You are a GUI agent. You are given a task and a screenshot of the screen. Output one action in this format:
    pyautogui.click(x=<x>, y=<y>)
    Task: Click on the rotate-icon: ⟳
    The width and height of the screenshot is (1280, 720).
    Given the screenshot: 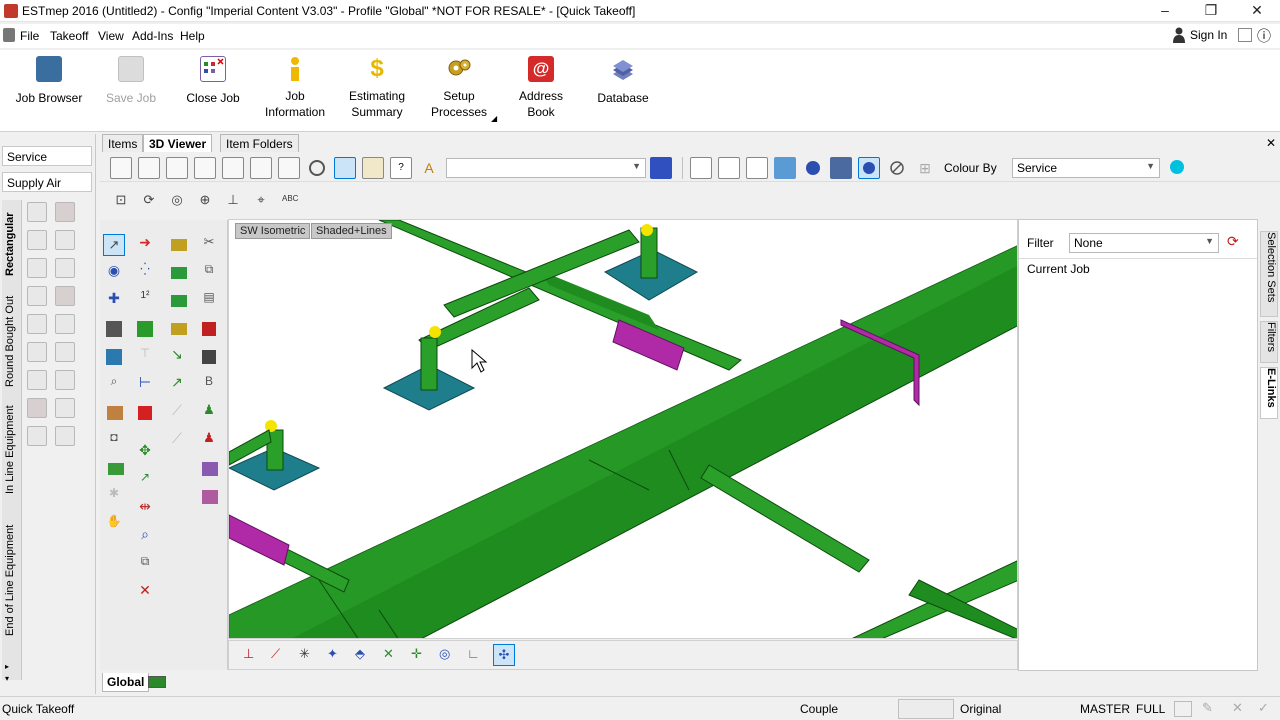 What is the action you would take?
    pyautogui.click(x=149, y=200)
    